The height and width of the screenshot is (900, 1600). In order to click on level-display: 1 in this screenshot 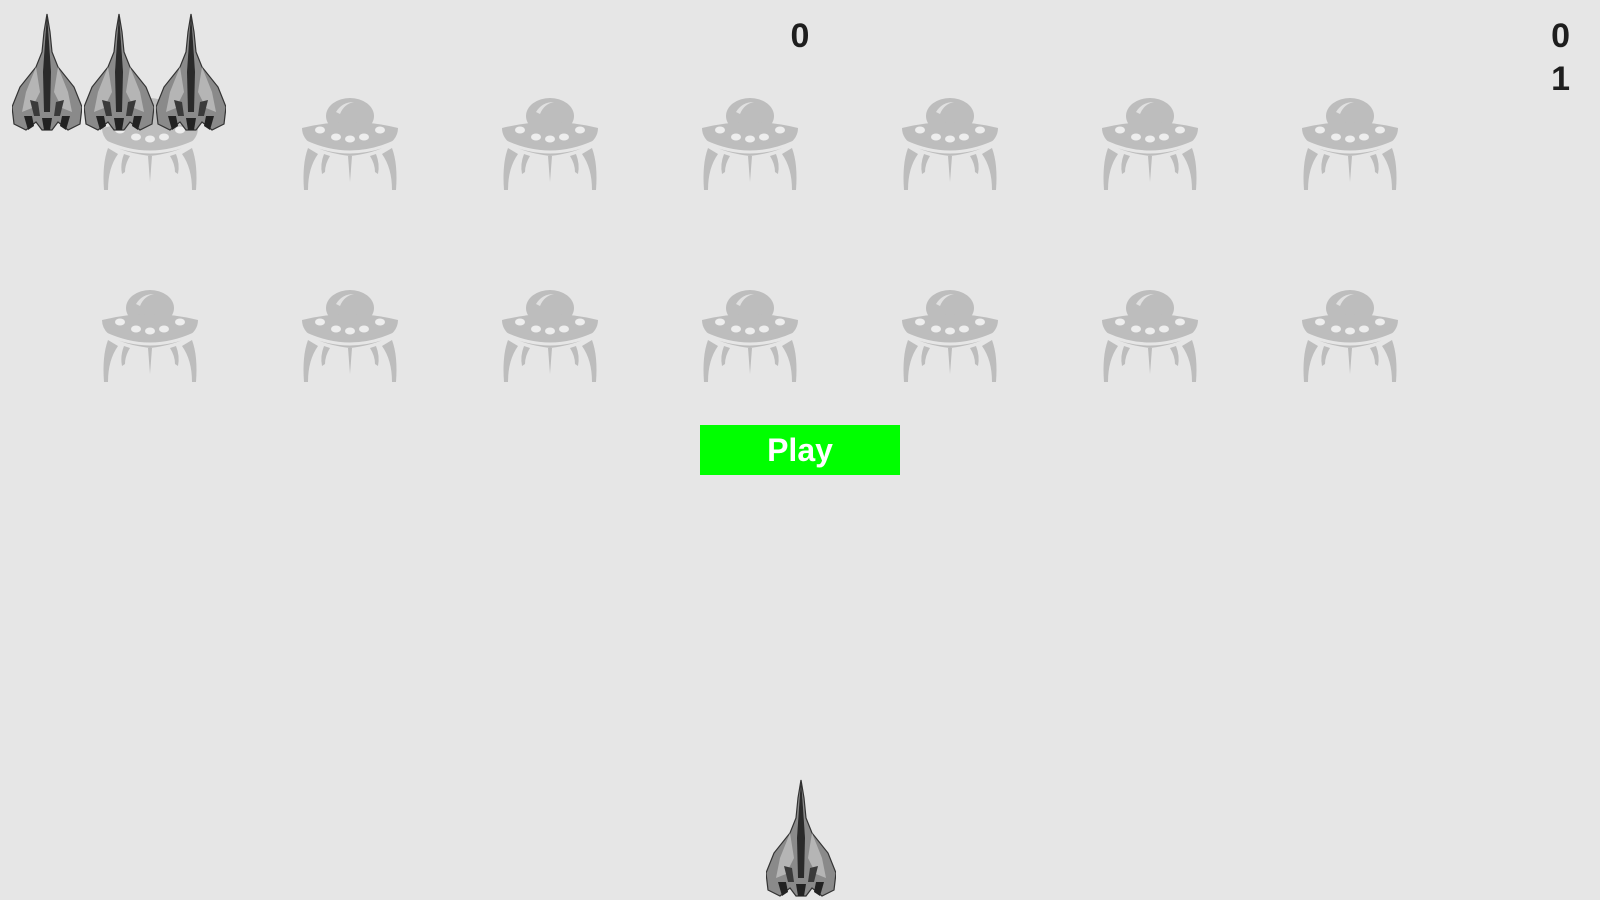, I will do `click(1560, 79)`.